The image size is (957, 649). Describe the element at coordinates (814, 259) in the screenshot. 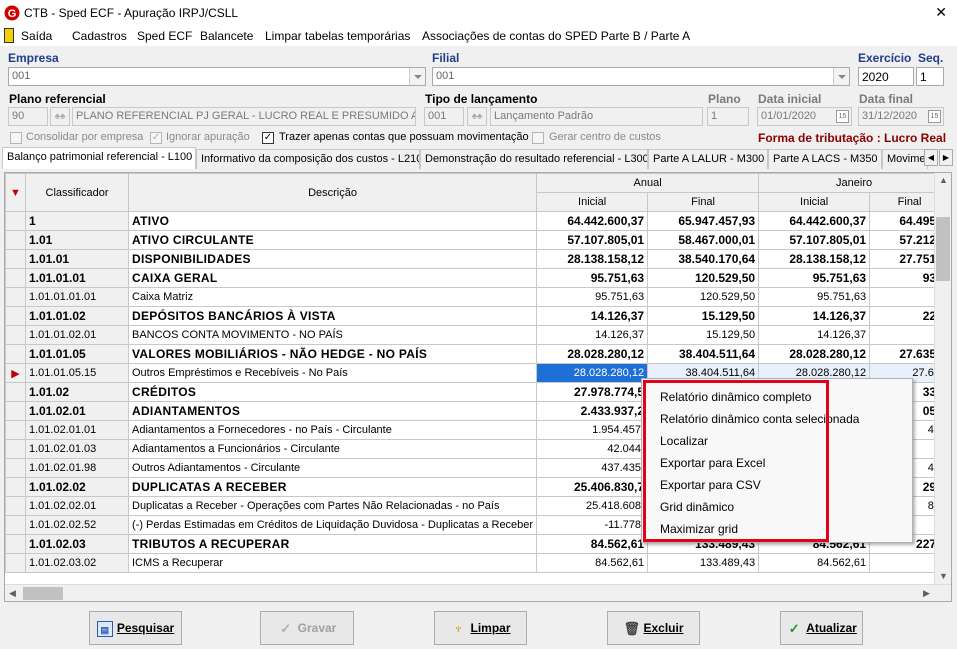

I see `row-janeiro-inicial: 28.138.158,12` at that location.